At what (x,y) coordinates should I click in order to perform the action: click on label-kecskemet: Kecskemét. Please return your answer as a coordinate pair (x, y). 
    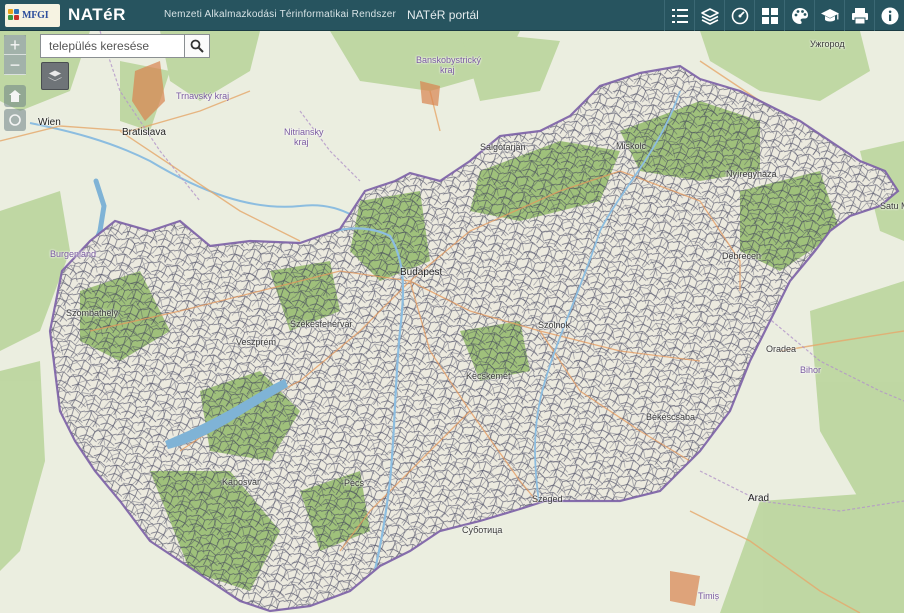
    Looking at the image, I should click on (488, 376).